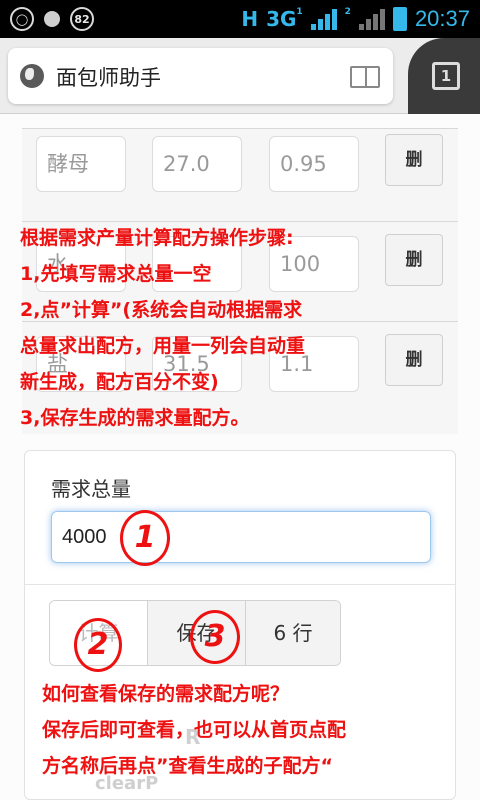 The width and height of the screenshot is (480, 800). What do you see at coordinates (399, 19) in the screenshot?
I see `battery-icon` at bounding box center [399, 19].